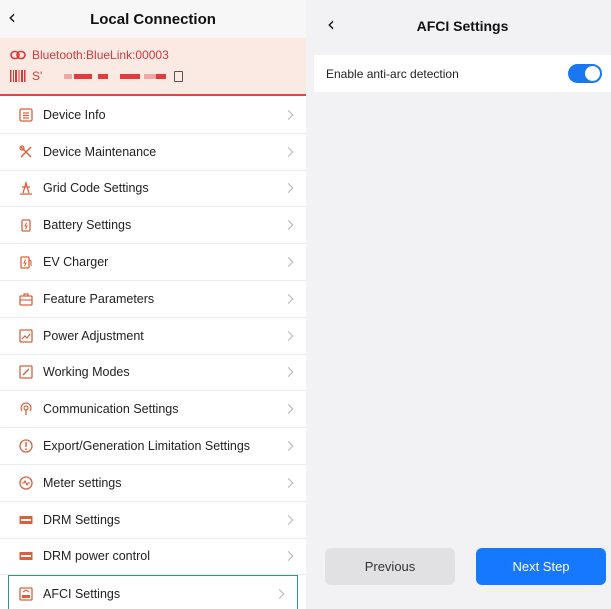 The image size is (611, 609). Describe the element at coordinates (153, 336) in the screenshot. I see `menu-item-power-adjustment: Power Adjustment` at that location.